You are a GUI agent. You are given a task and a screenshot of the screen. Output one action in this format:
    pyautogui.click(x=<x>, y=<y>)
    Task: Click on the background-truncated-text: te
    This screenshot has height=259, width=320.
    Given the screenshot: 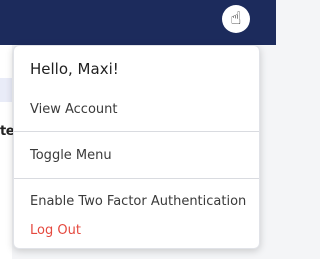 What is the action you would take?
    pyautogui.click(x=7, y=131)
    